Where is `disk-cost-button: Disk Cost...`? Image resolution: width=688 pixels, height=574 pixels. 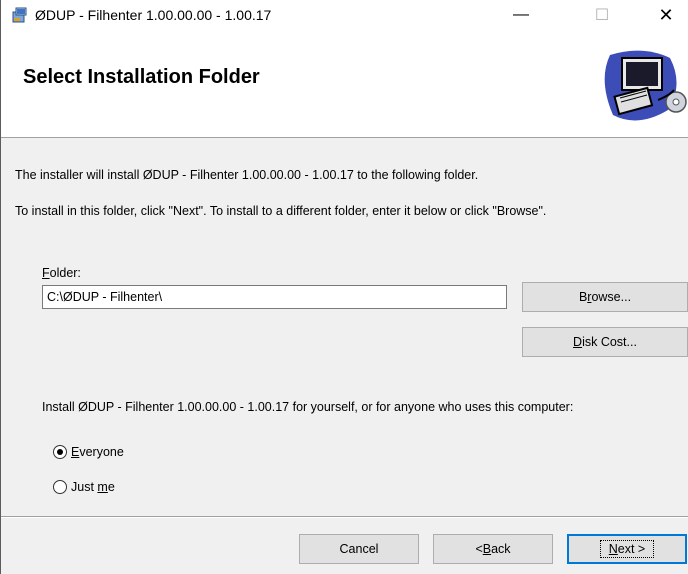
disk-cost-button: Disk Cost... is located at coordinates (605, 342).